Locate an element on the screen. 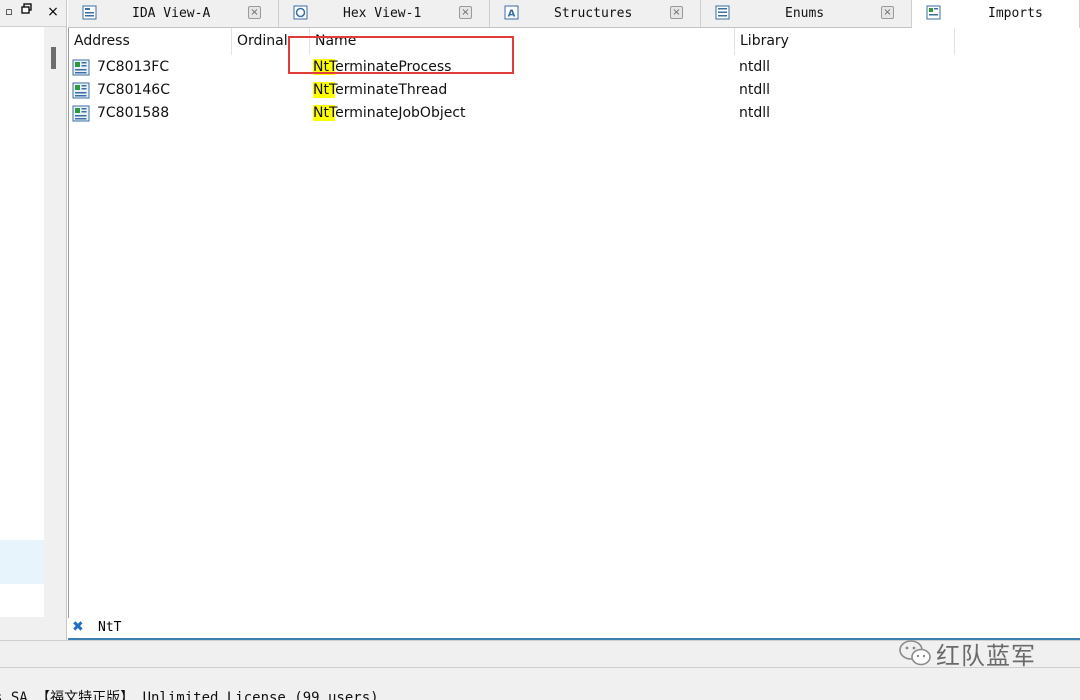 The height and width of the screenshot is (700, 1080). left-pane: ▫ × is located at coordinates (33, 320).